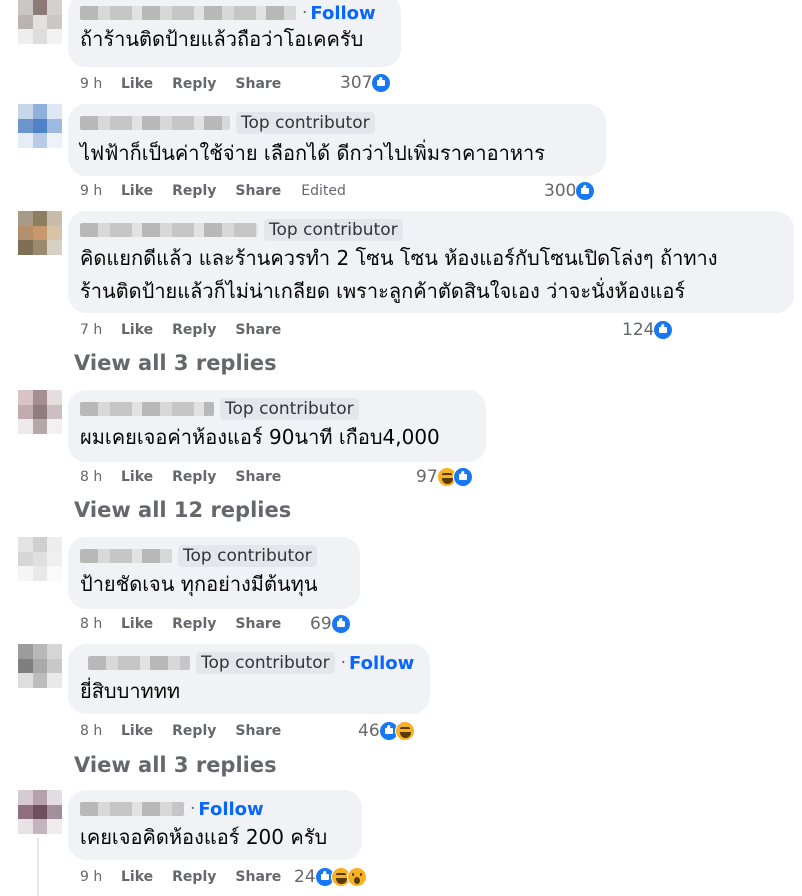 Image resolution: width=802 pixels, height=896 pixels. Describe the element at coordinates (305, 877) in the screenshot. I see `reaction-count: 24` at that location.